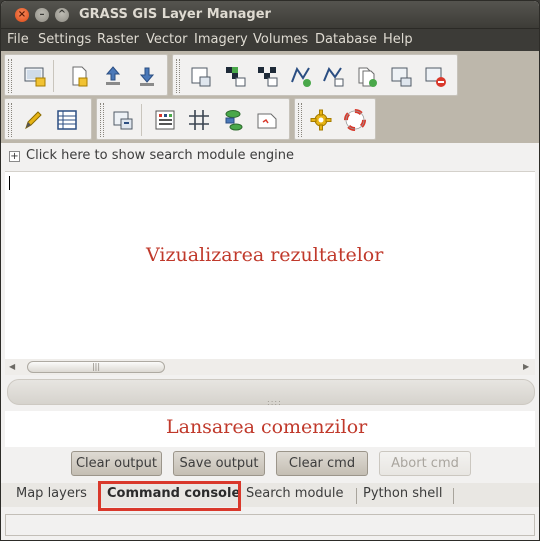 The height and width of the screenshot is (541, 540). What do you see at coordinates (335, 119) in the screenshot?
I see `toolbar-misc` at bounding box center [335, 119].